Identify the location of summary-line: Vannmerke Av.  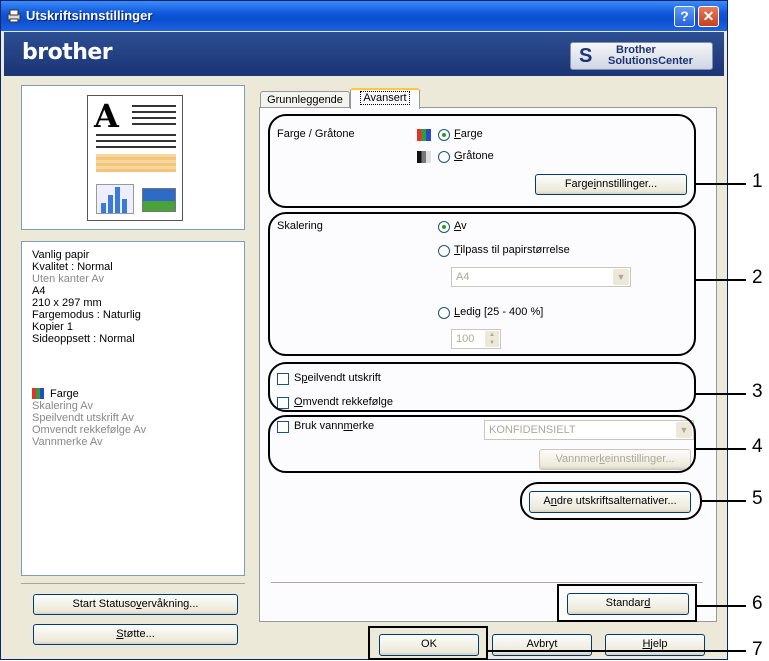
(67, 442).